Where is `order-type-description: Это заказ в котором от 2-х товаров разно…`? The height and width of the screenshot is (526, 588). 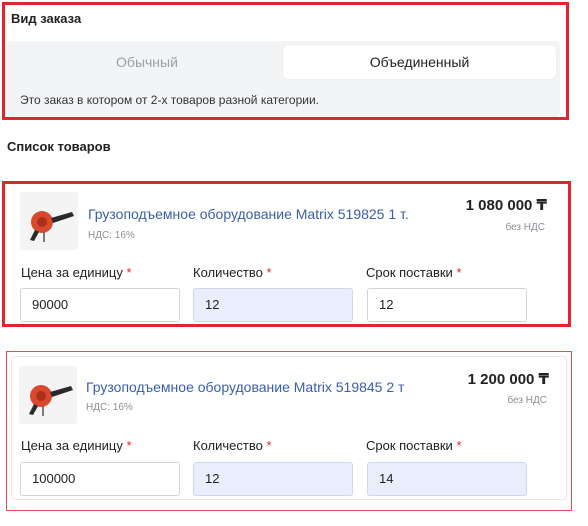
order-type-description: Это заказ в котором от 2-х товаров разно… is located at coordinates (169, 100).